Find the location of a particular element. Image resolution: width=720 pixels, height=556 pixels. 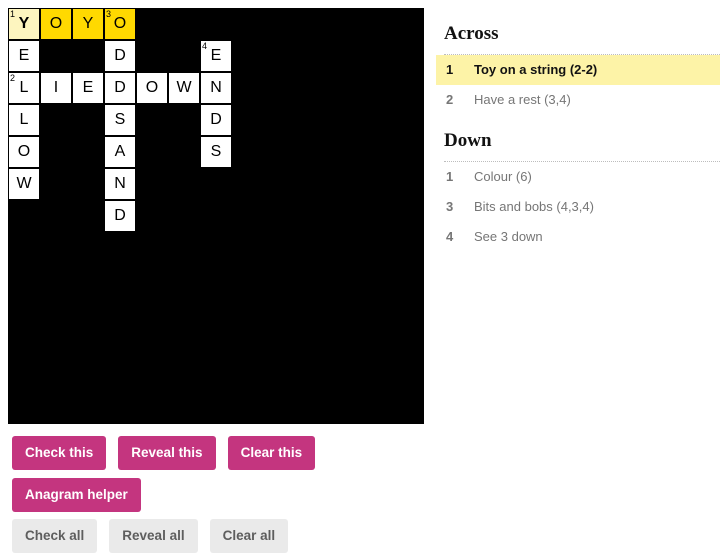

clue-text: See 3 down is located at coordinates (508, 236).